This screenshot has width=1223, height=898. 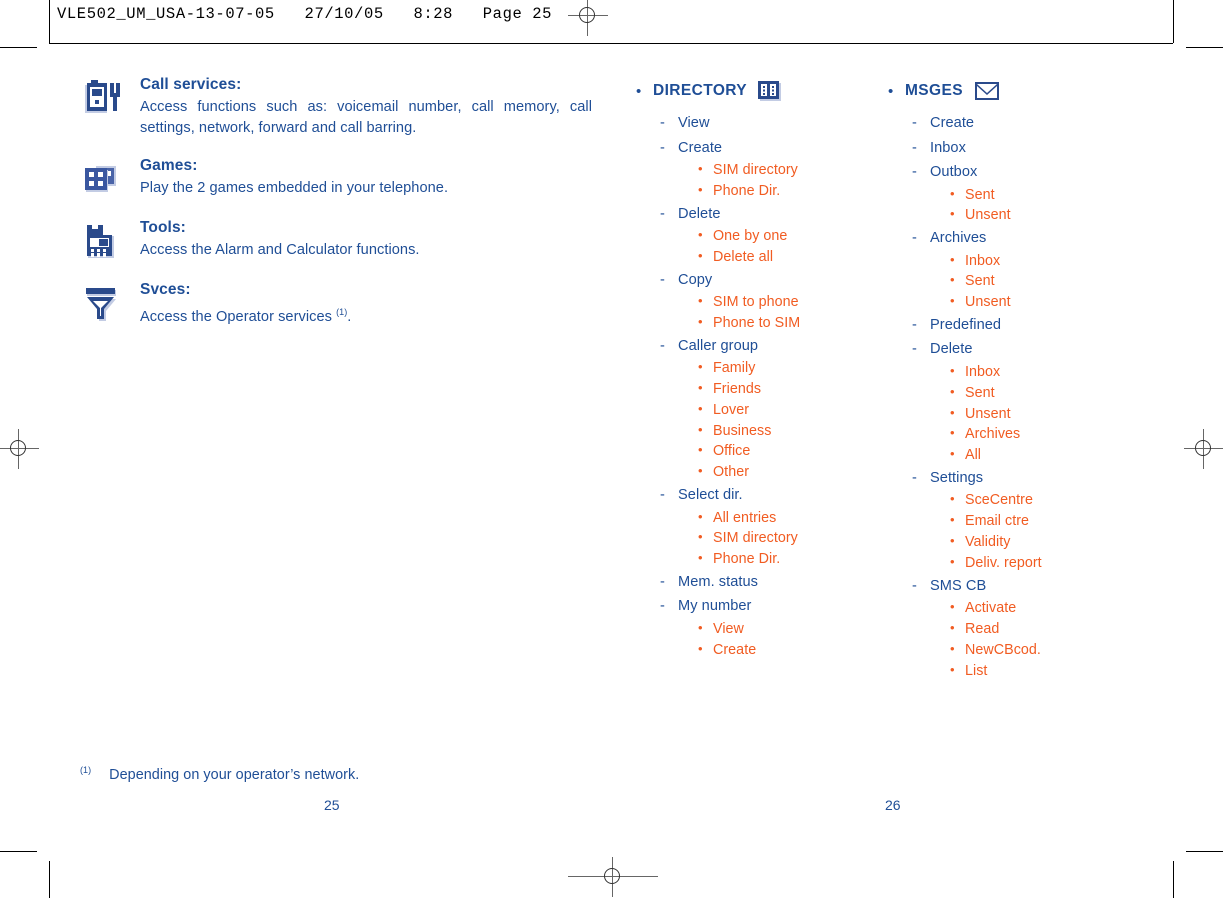 I want to click on msges-subitem-list: • Inbox • Sent • Unsent, so click(x=1039, y=282).